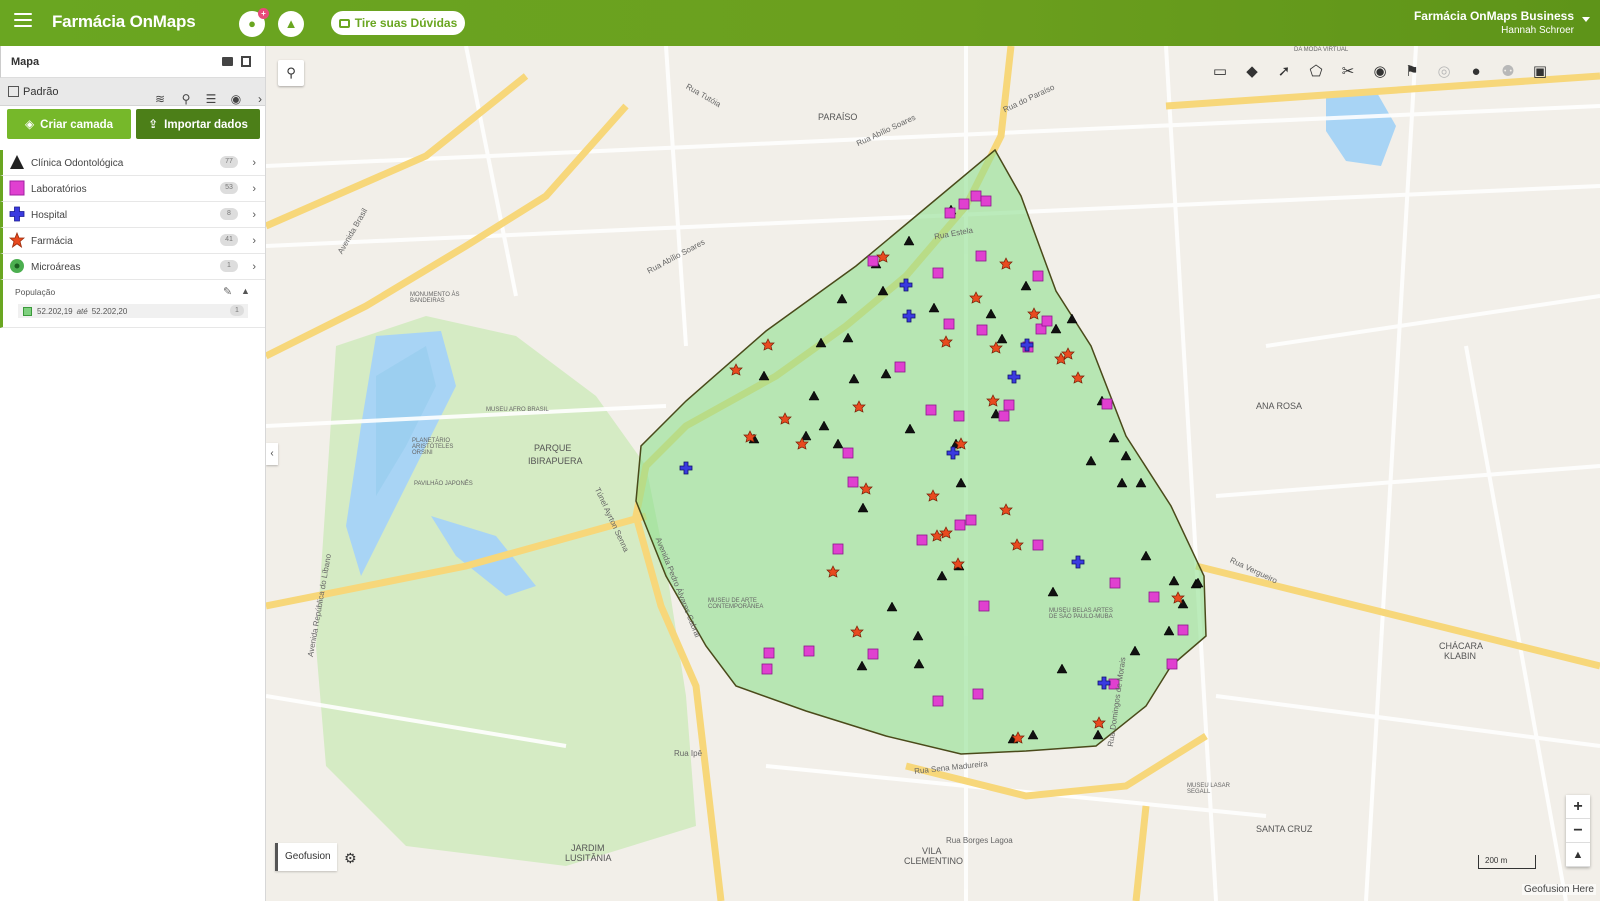 This screenshot has height=901, width=1600. Describe the element at coordinates (227, 291) in the screenshot. I see `paint-icon: ✎` at that location.